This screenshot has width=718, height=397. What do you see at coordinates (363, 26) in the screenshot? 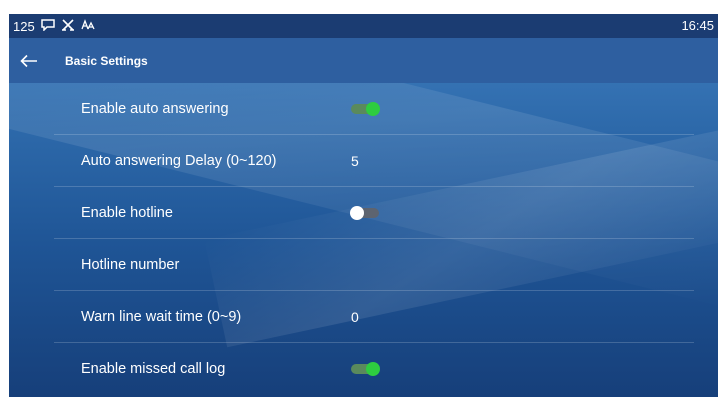
I see `status-bar: 125 16:45` at bounding box center [363, 26].